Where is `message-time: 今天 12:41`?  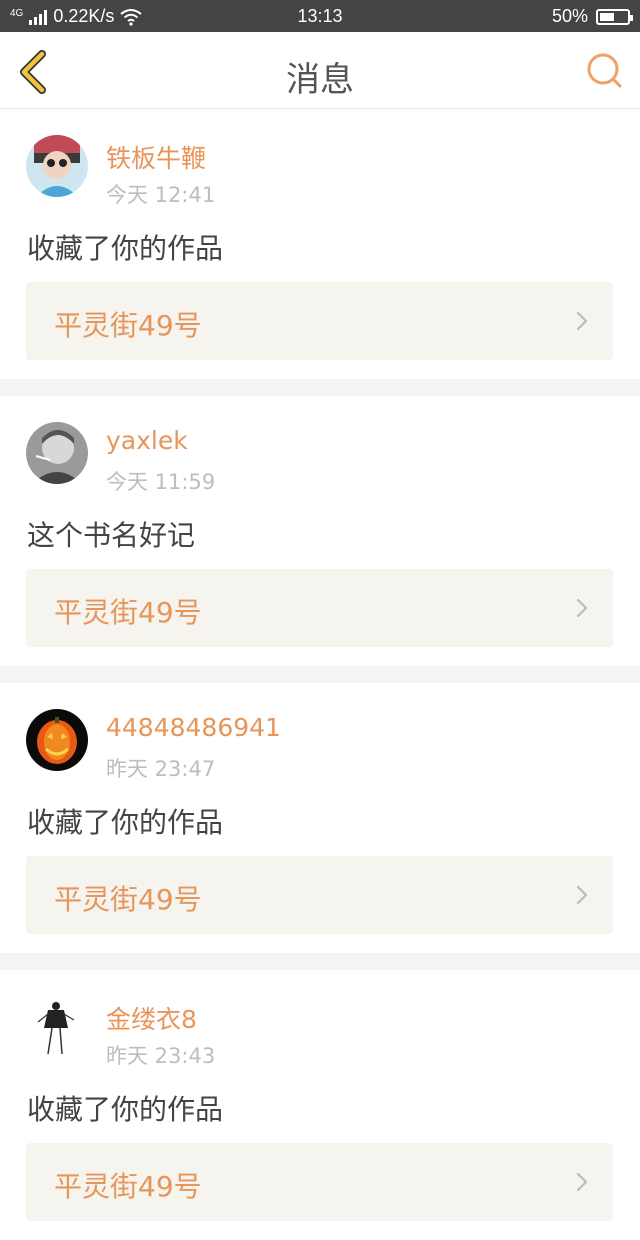
message-time: 今天 12:41 is located at coordinates (161, 195).